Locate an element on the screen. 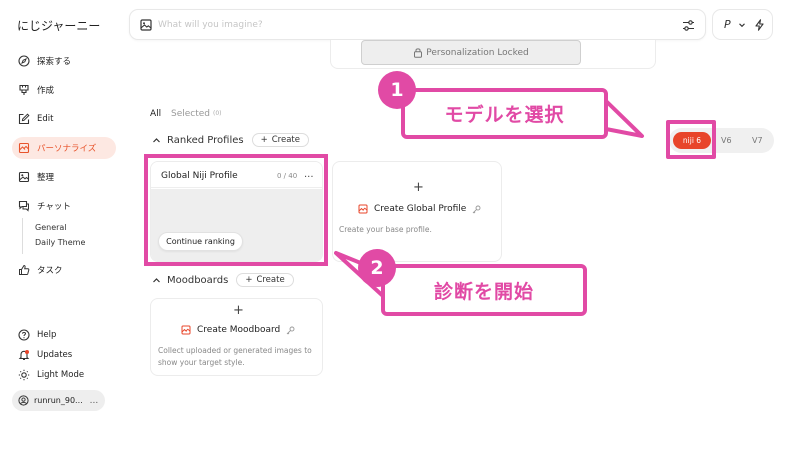  moodboards-header: Moodboards + Create is located at coordinates (223, 280).